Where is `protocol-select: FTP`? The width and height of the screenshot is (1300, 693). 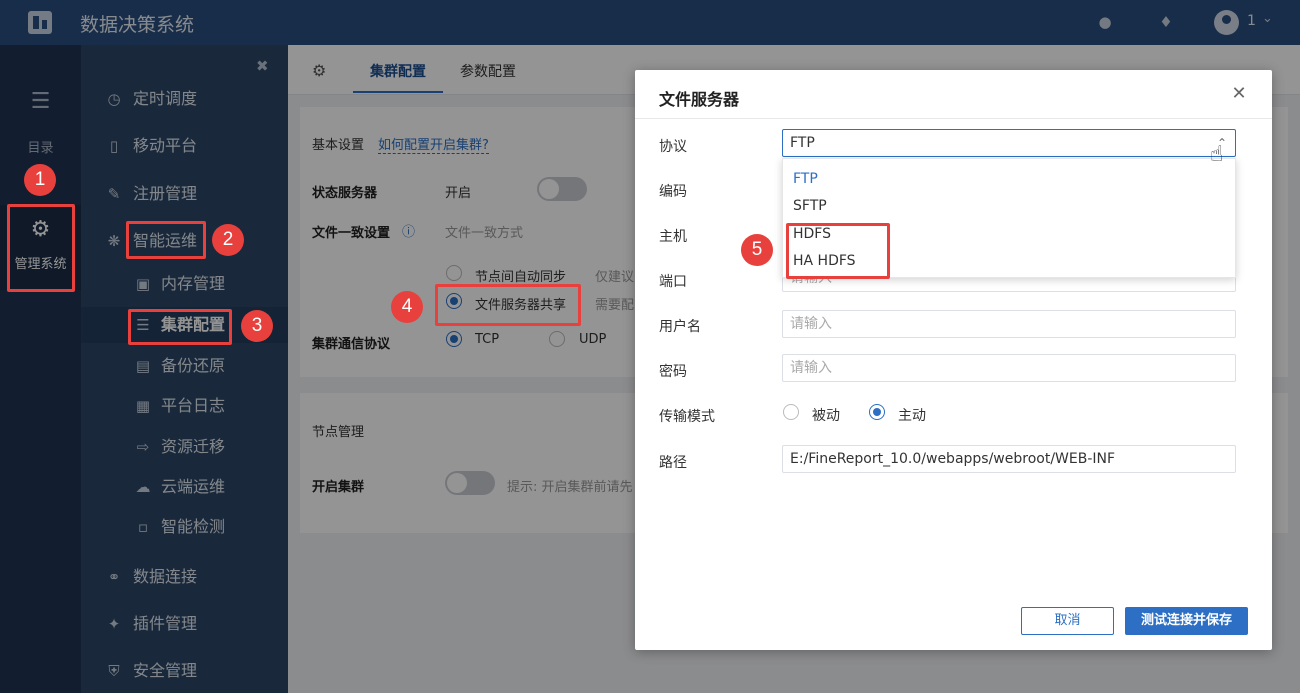
protocol-select: FTP is located at coordinates (1009, 143).